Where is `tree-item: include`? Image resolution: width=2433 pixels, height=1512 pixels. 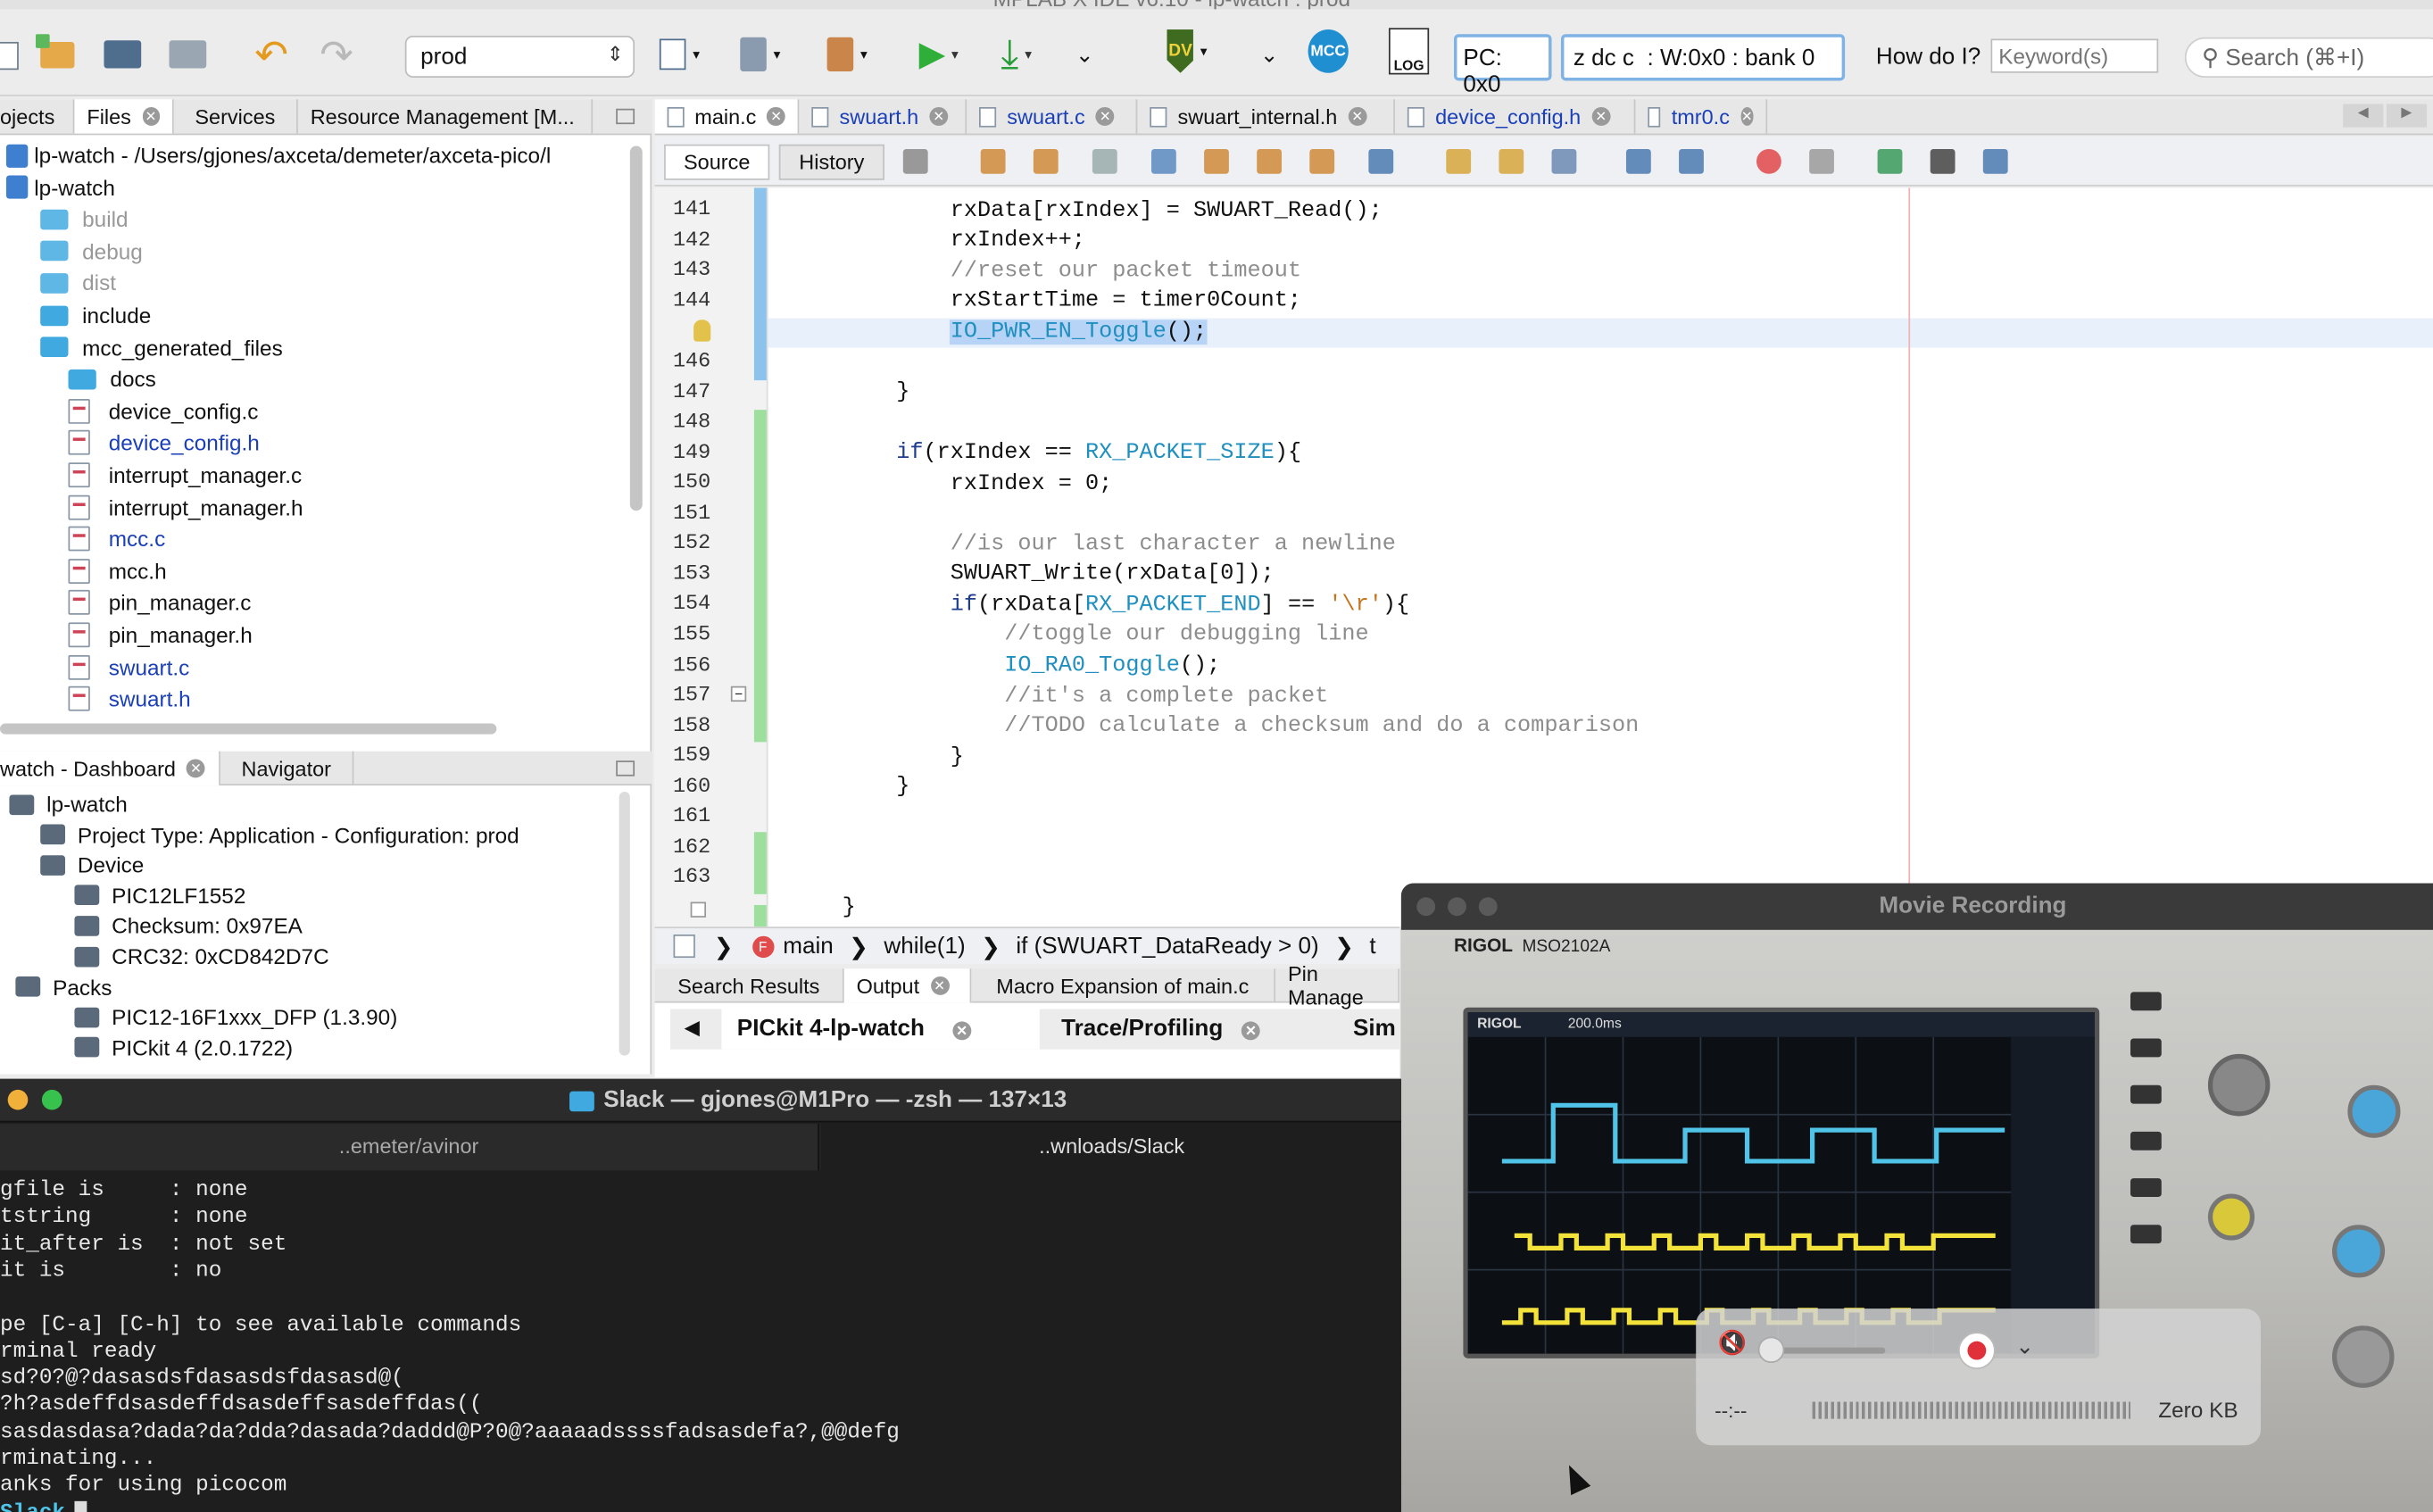 tree-item: include is located at coordinates (95, 316).